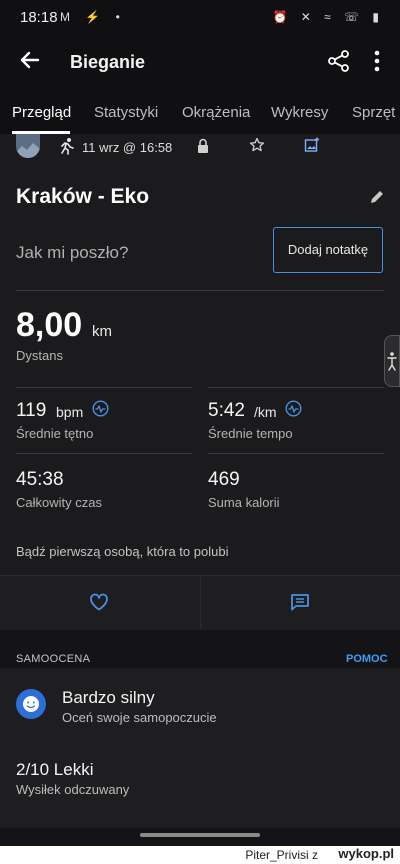 The width and height of the screenshot is (400, 864). I want to click on feeling-face-icon, so click(31, 704).